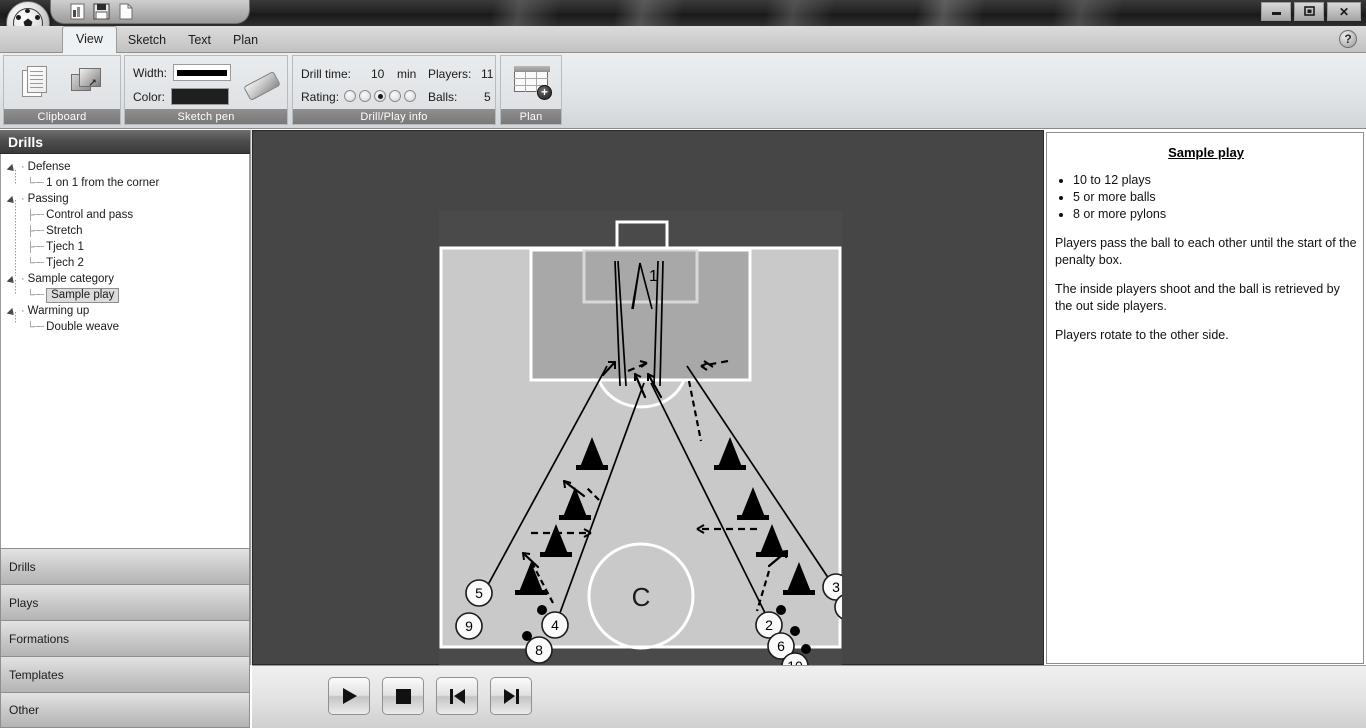 Image resolution: width=1366 pixels, height=728 pixels. What do you see at coordinates (125, 674) in the screenshot?
I see `nav-button-templates: Templates` at bounding box center [125, 674].